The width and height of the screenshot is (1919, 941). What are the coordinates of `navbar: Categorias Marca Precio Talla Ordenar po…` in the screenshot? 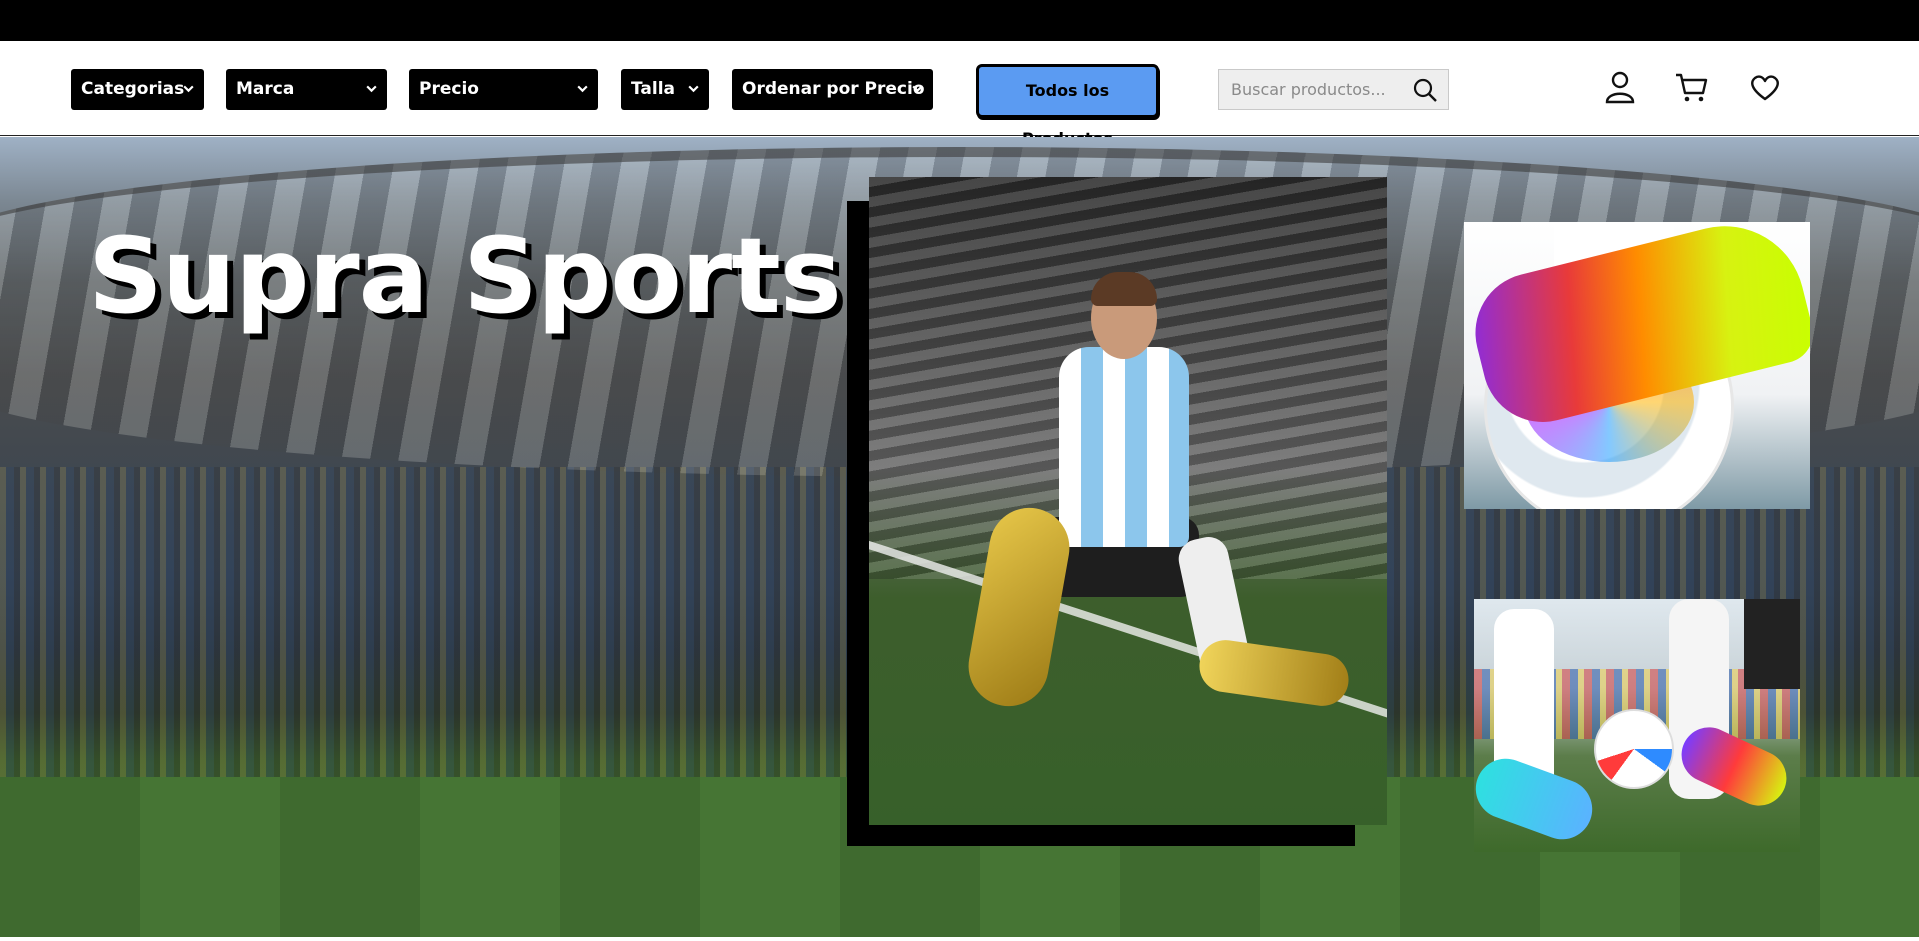 It's located at (959, 94).